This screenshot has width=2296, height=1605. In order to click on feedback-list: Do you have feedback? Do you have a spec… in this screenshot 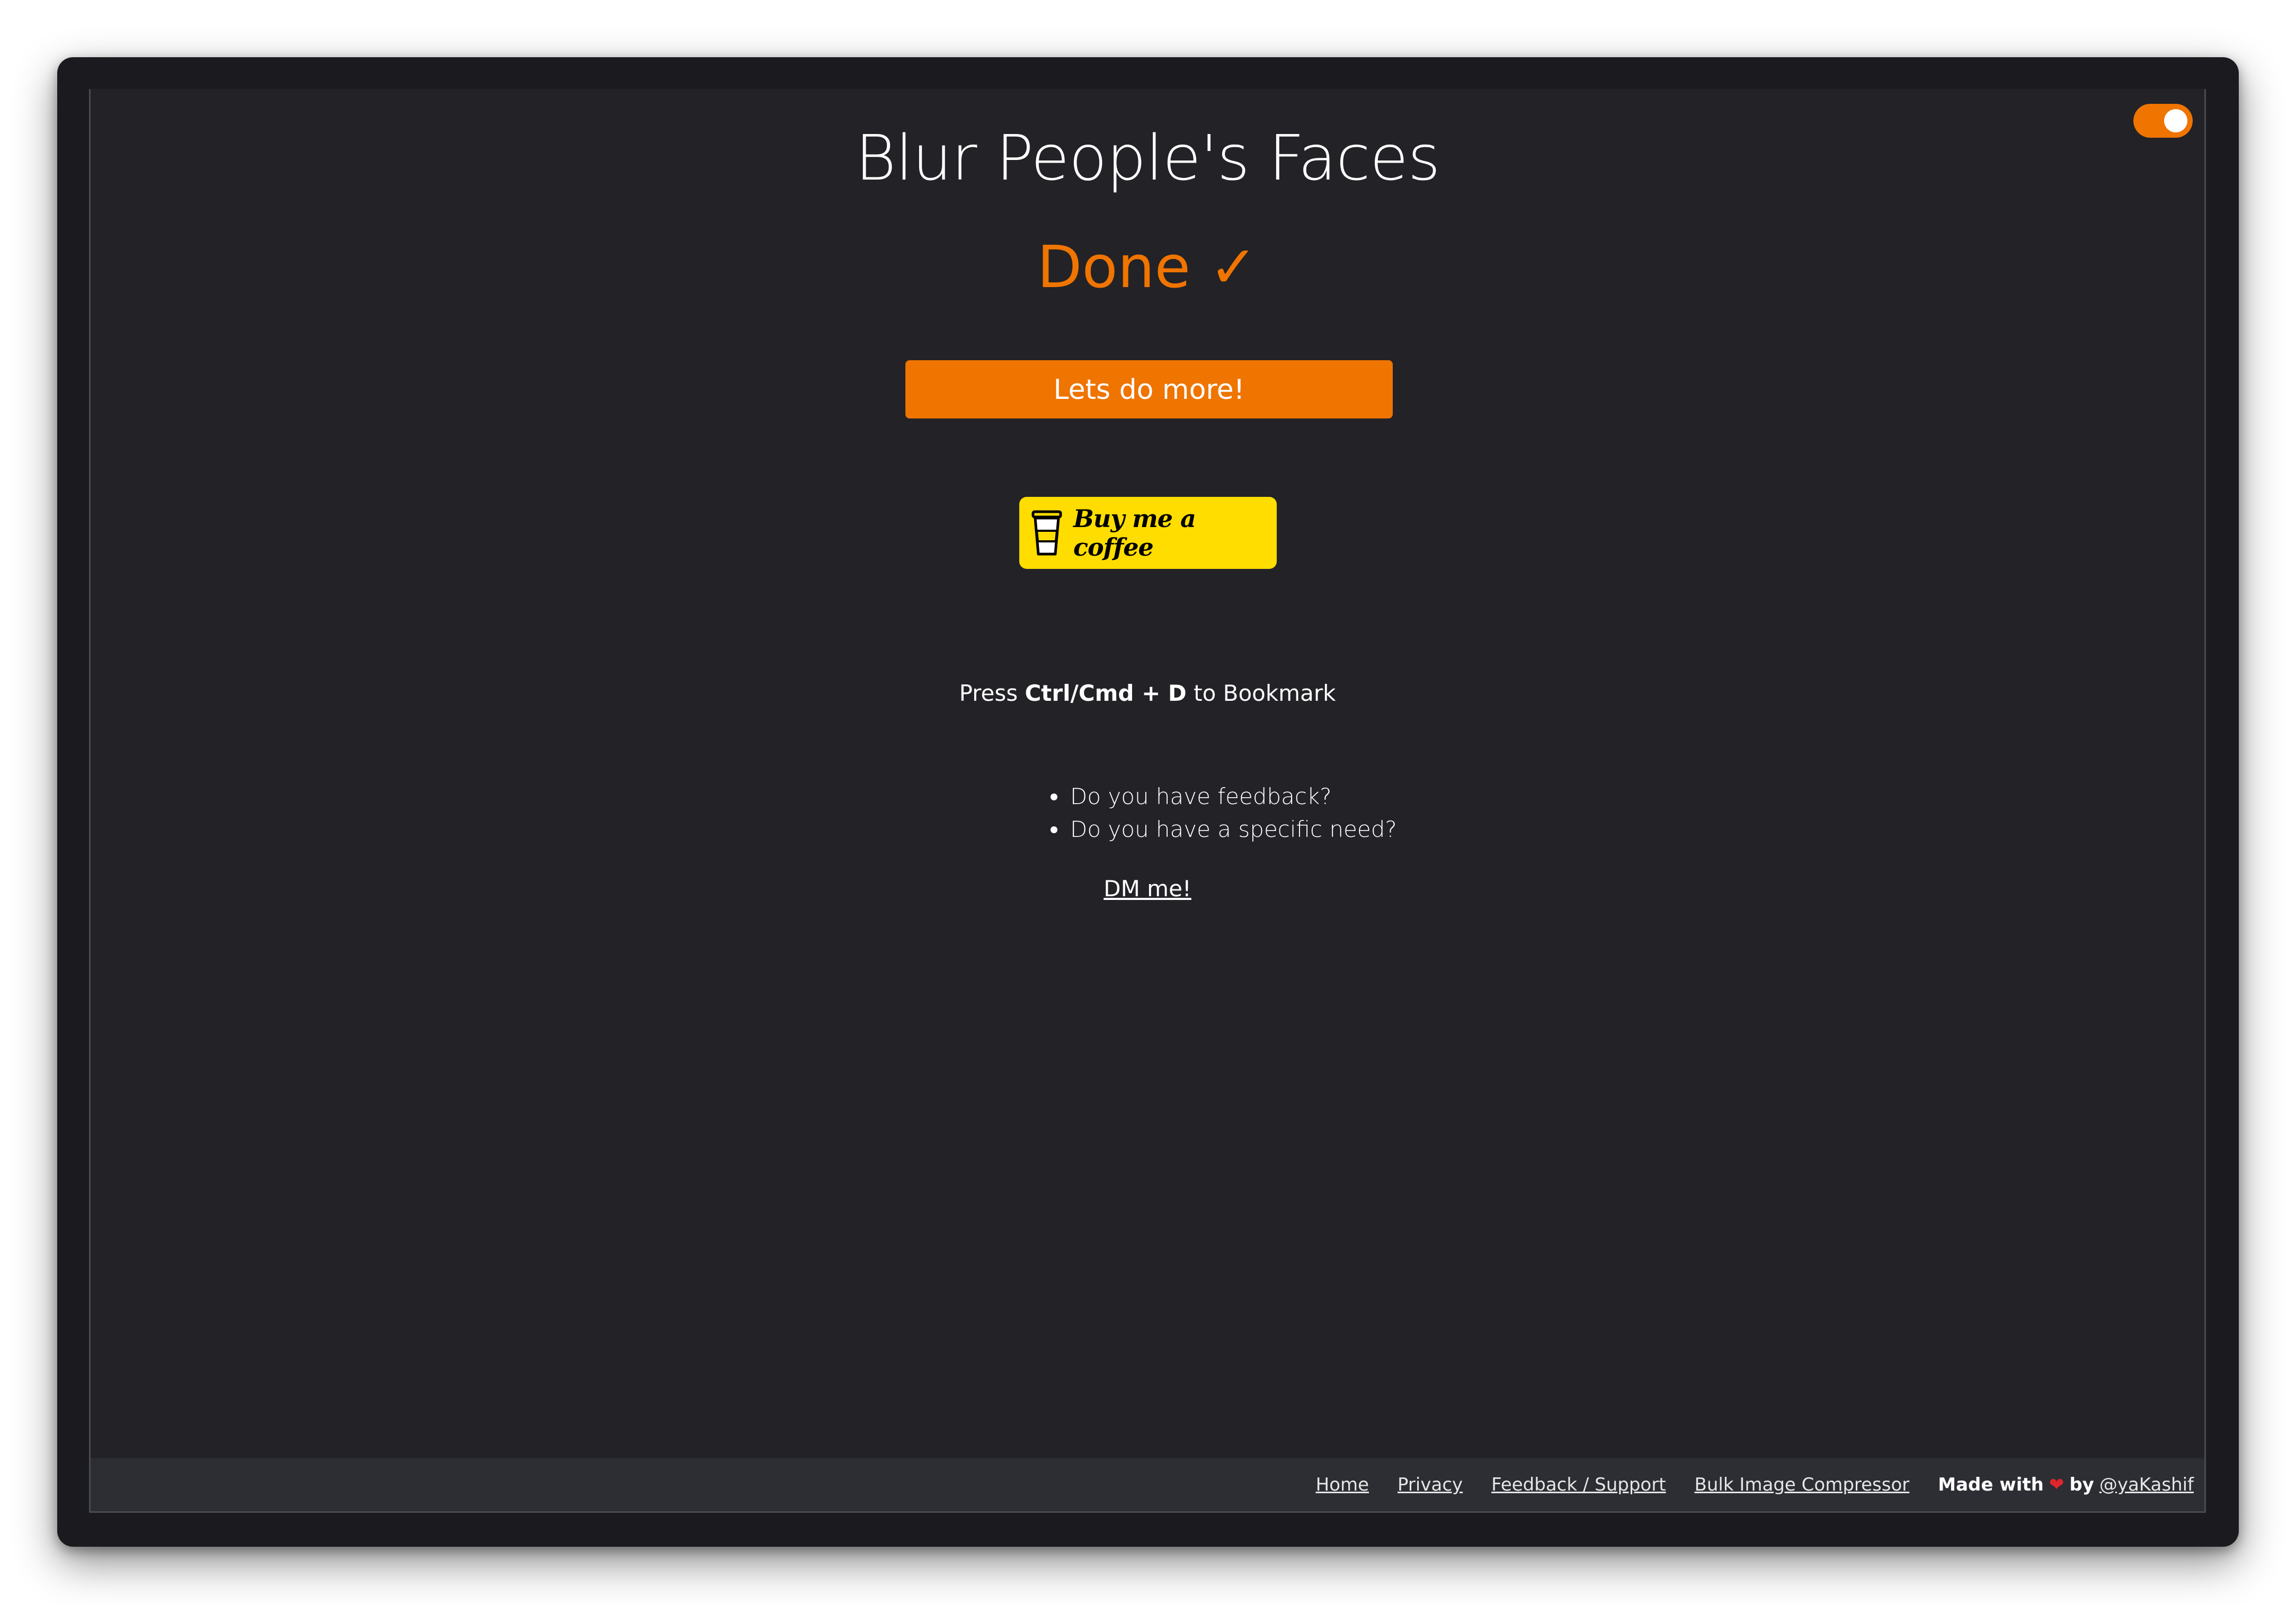, I will do `click(1220, 813)`.